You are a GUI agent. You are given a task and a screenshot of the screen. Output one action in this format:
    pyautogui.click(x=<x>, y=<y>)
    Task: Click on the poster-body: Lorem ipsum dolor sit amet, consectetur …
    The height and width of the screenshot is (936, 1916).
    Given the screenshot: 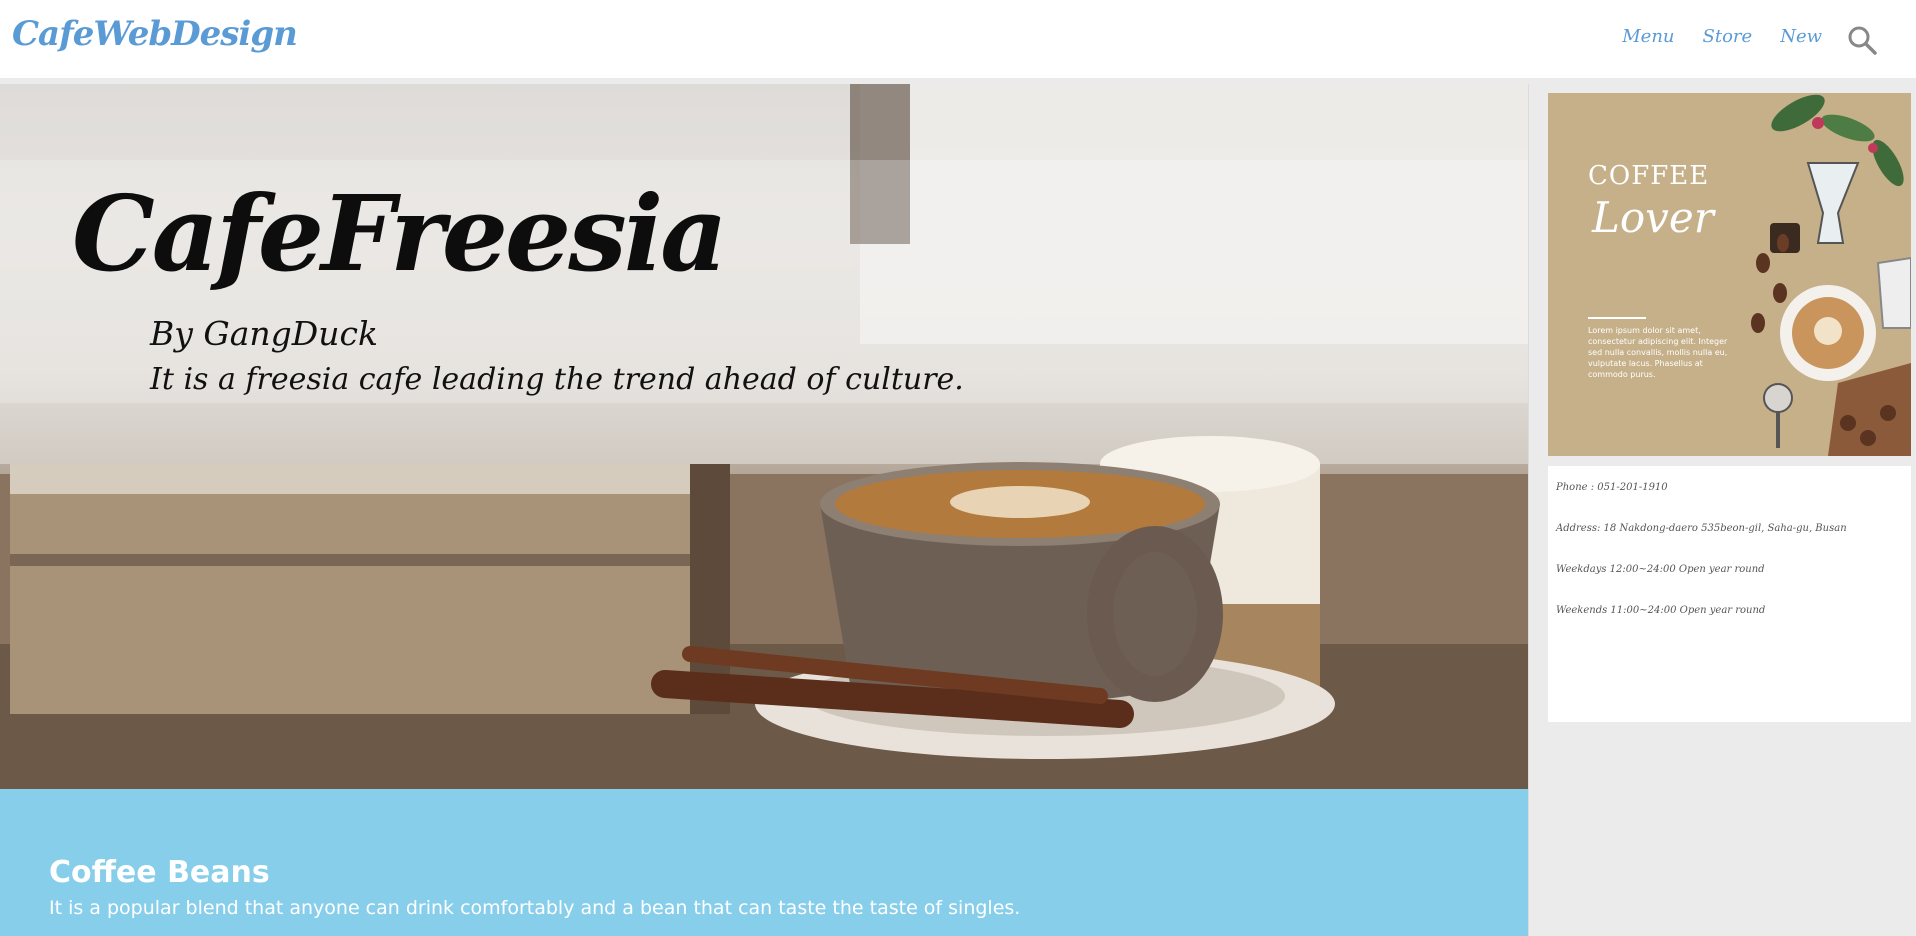 What is the action you would take?
    pyautogui.click(x=1658, y=352)
    